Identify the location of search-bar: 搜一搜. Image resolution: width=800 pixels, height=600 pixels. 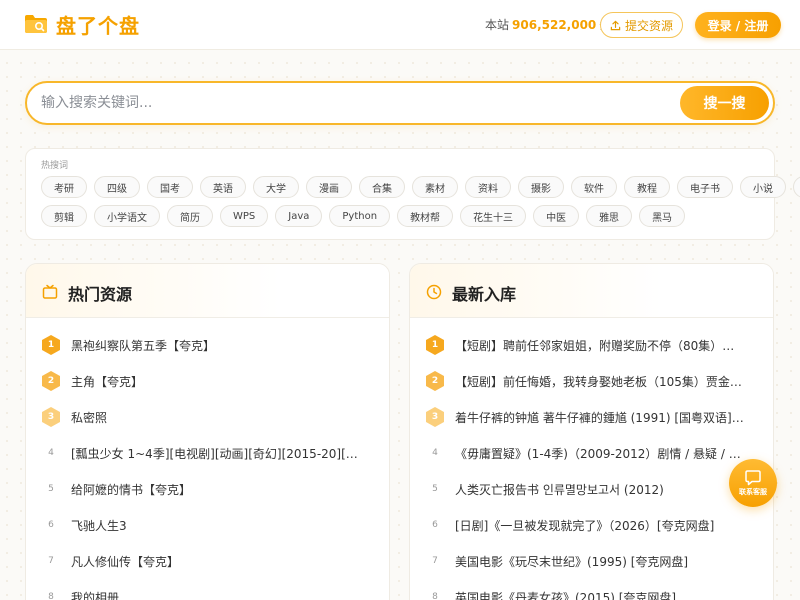
(400, 103).